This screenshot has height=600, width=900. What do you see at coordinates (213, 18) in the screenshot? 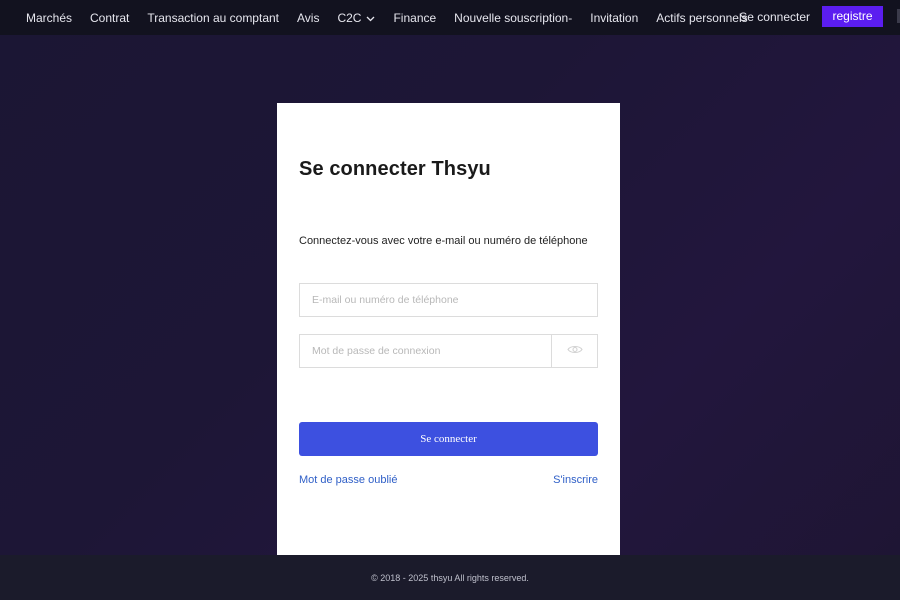
I see `nav-item-transaction-au-comptant: Transaction au comptant` at bounding box center [213, 18].